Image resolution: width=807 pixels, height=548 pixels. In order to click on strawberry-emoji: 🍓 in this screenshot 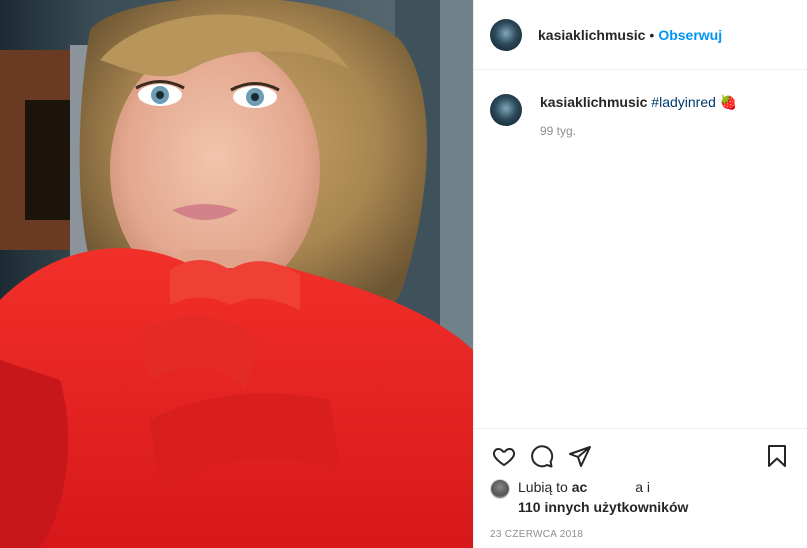, I will do `click(728, 102)`.